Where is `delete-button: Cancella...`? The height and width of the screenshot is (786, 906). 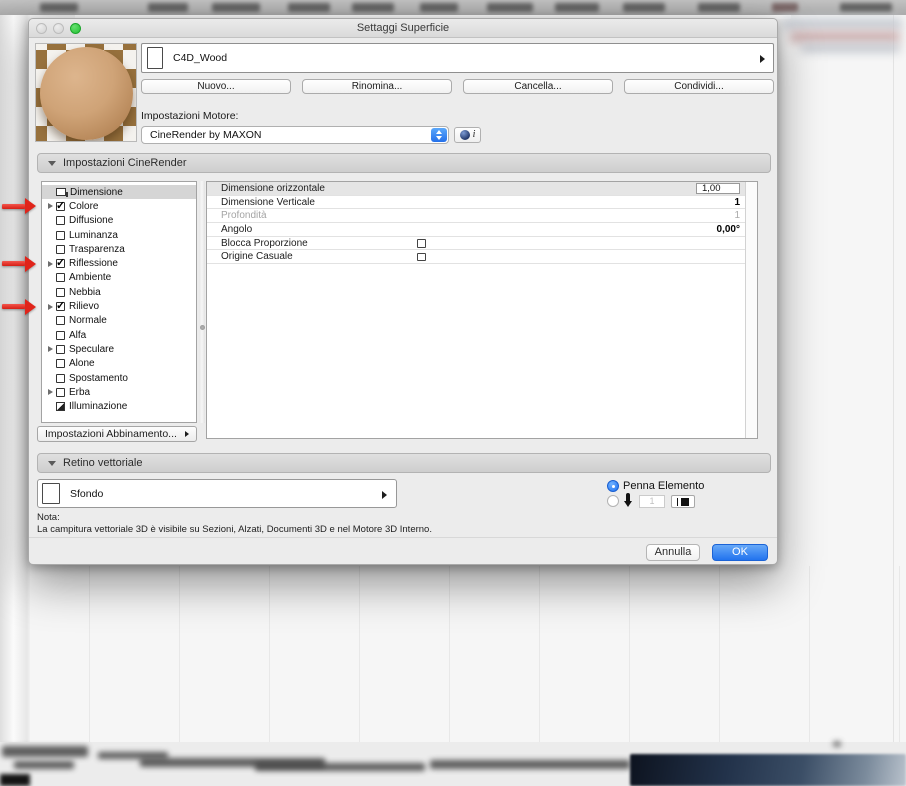 delete-button: Cancella... is located at coordinates (538, 86).